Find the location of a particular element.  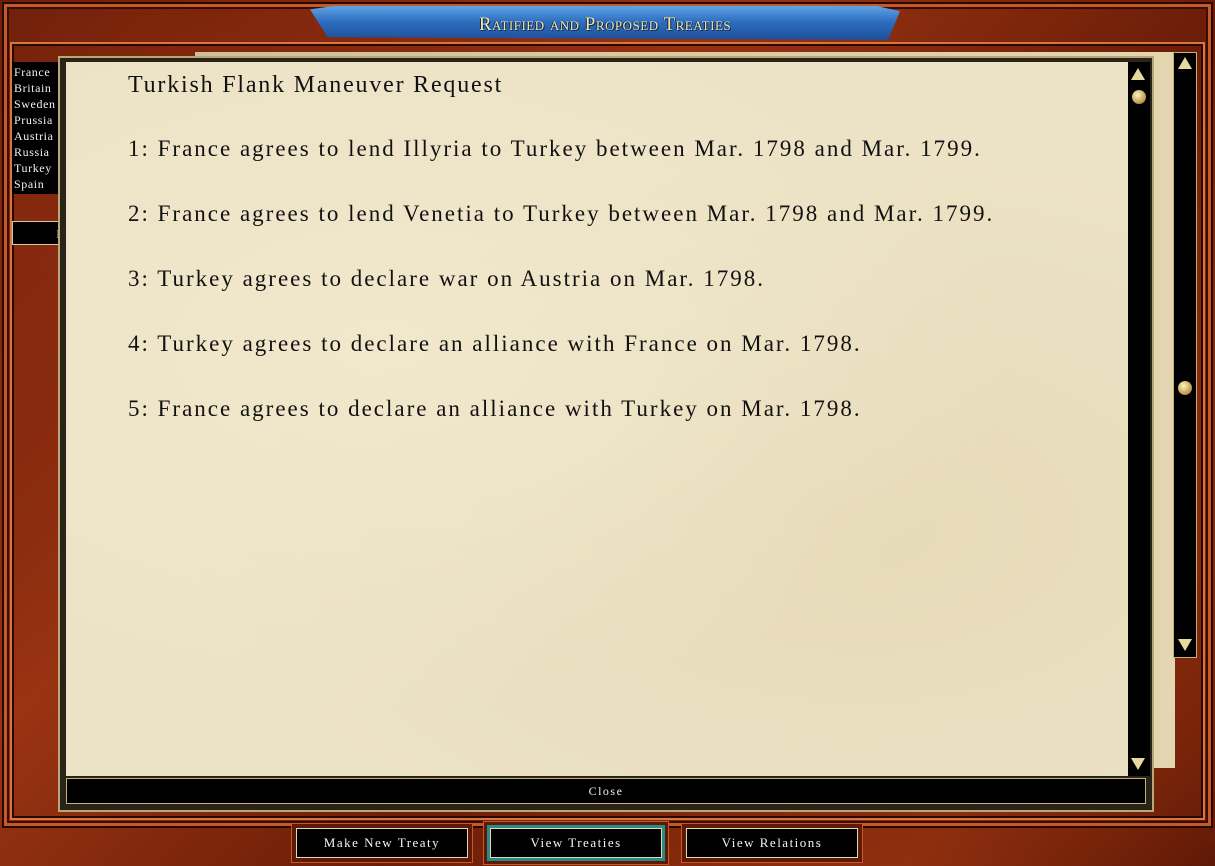

window-title: Ratified and Proposed Treaties is located at coordinates (605, 24).